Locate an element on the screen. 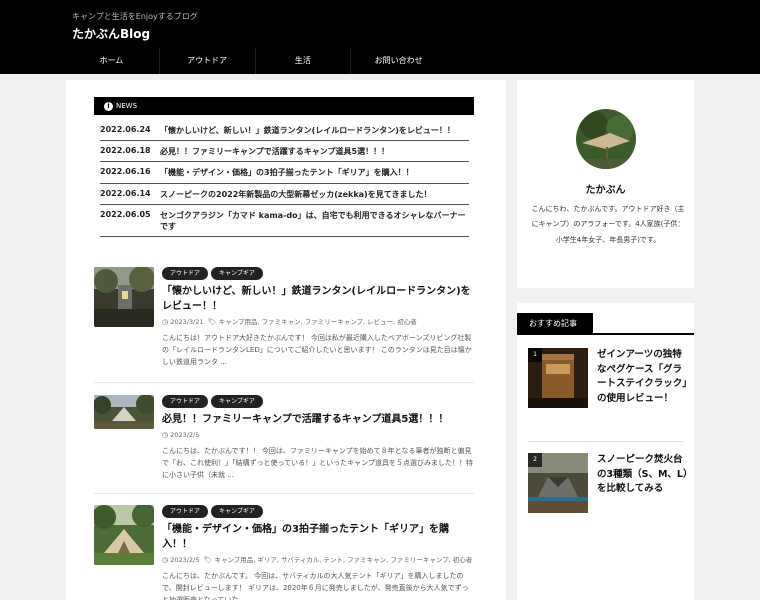 Image resolution: width=760 pixels, height=600 pixels. post-meta: ◷ 2023/2/5 is located at coordinates (318, 435).